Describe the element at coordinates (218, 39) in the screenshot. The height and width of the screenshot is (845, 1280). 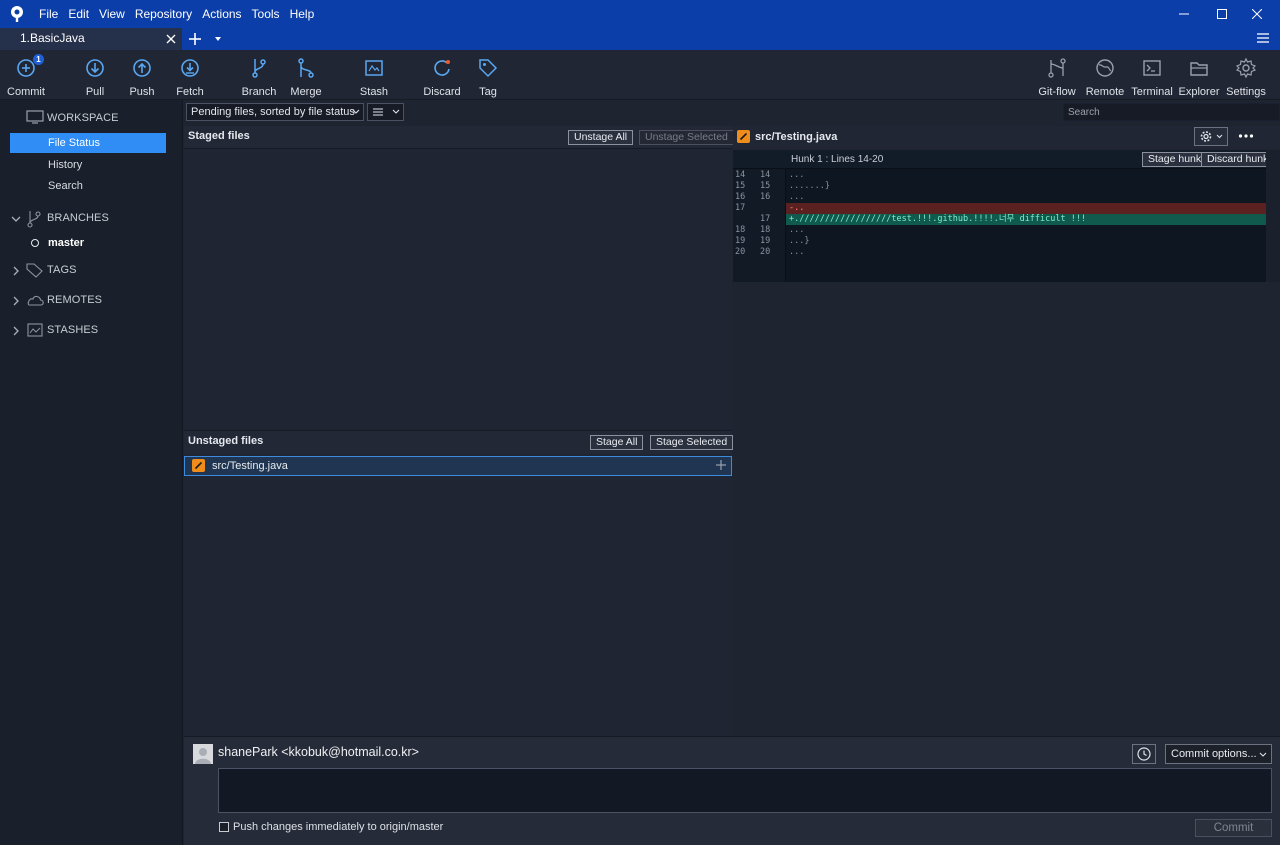
I see `tab-dropdown-chevron-icon` at that location.